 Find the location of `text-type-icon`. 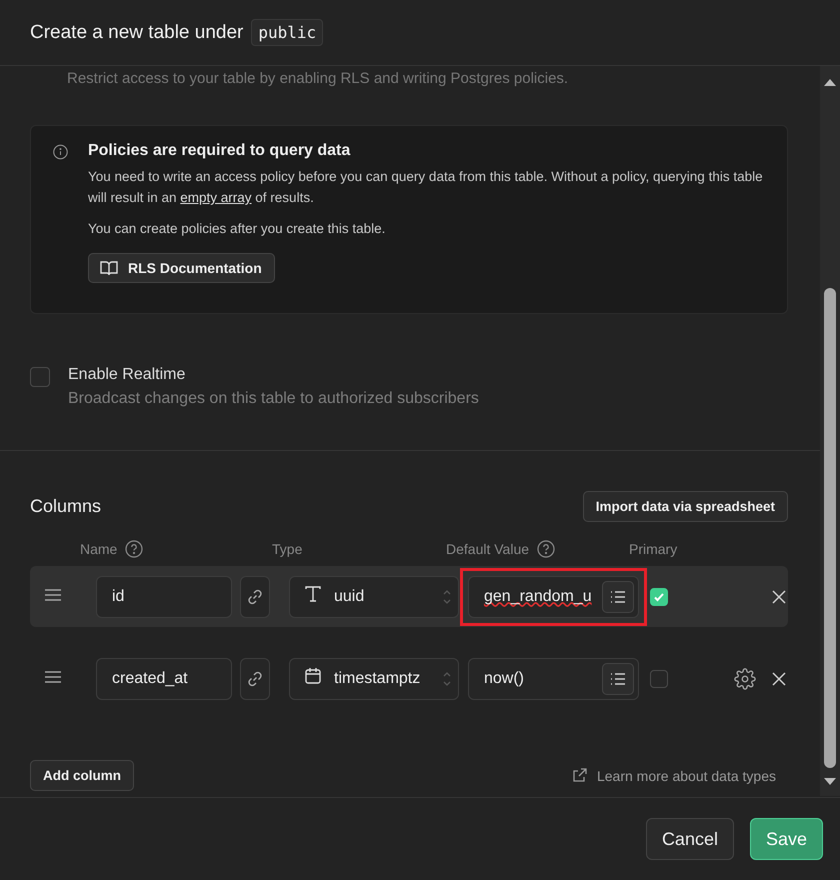

text-type-icon is located at coordinates (313, 594).